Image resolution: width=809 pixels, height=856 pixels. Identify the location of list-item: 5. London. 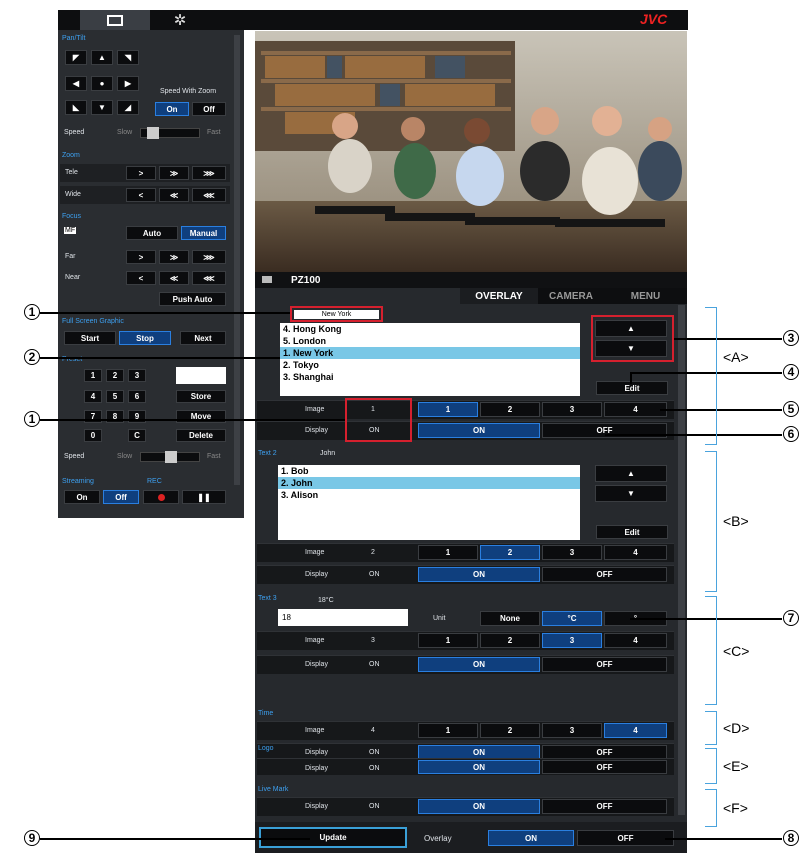
(430, 341).